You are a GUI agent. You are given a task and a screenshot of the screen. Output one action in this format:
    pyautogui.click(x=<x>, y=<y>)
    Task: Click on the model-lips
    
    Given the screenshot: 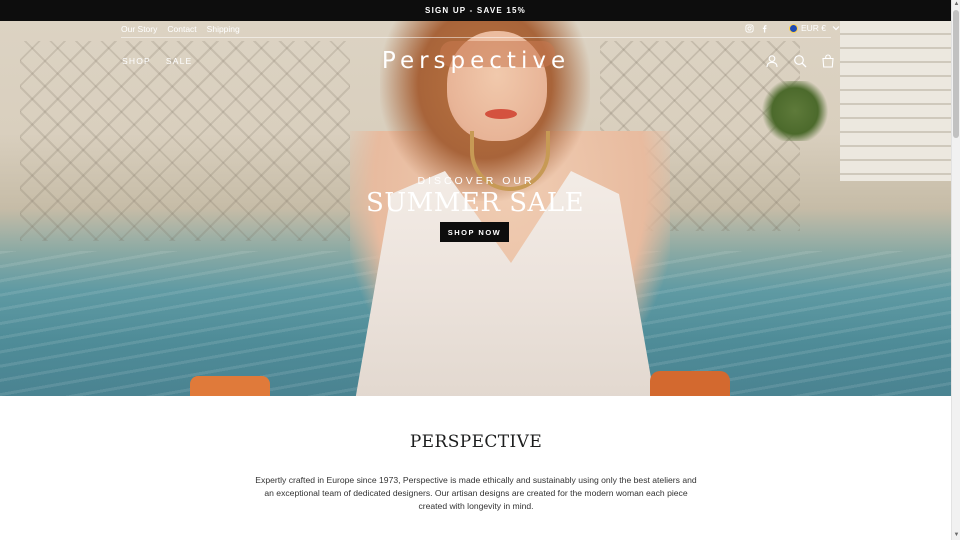 What is the action you would take?
    pyautogui.click(x=501, y=114)
    